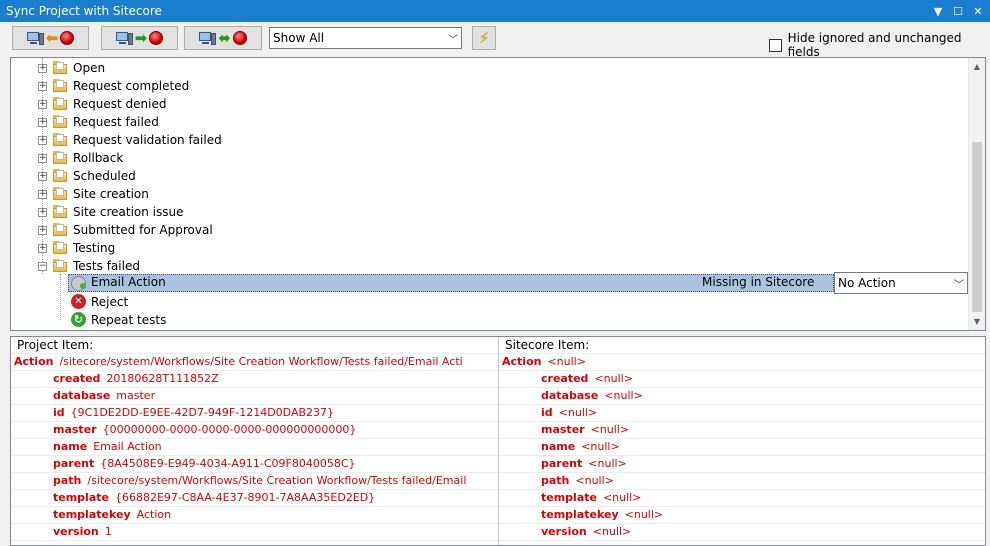  Describe the element at coordinates (486, 248) in the screenshot. I see `tree-node: + Testing` at that location.